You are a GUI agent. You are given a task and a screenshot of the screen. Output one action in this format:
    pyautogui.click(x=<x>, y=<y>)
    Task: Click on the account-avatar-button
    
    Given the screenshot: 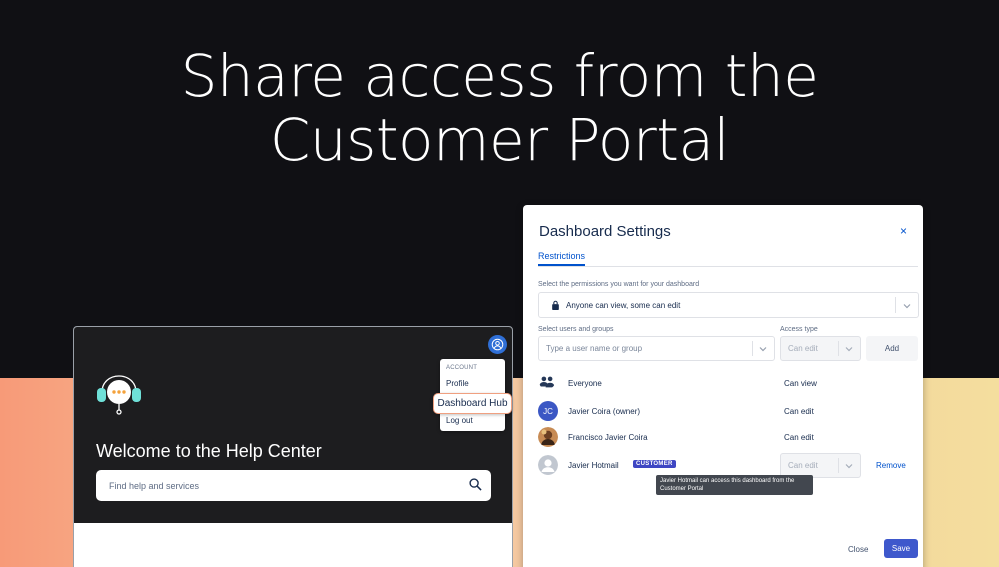 What is the action you would take?
    pyautogui.click(x=497, y=344)
    